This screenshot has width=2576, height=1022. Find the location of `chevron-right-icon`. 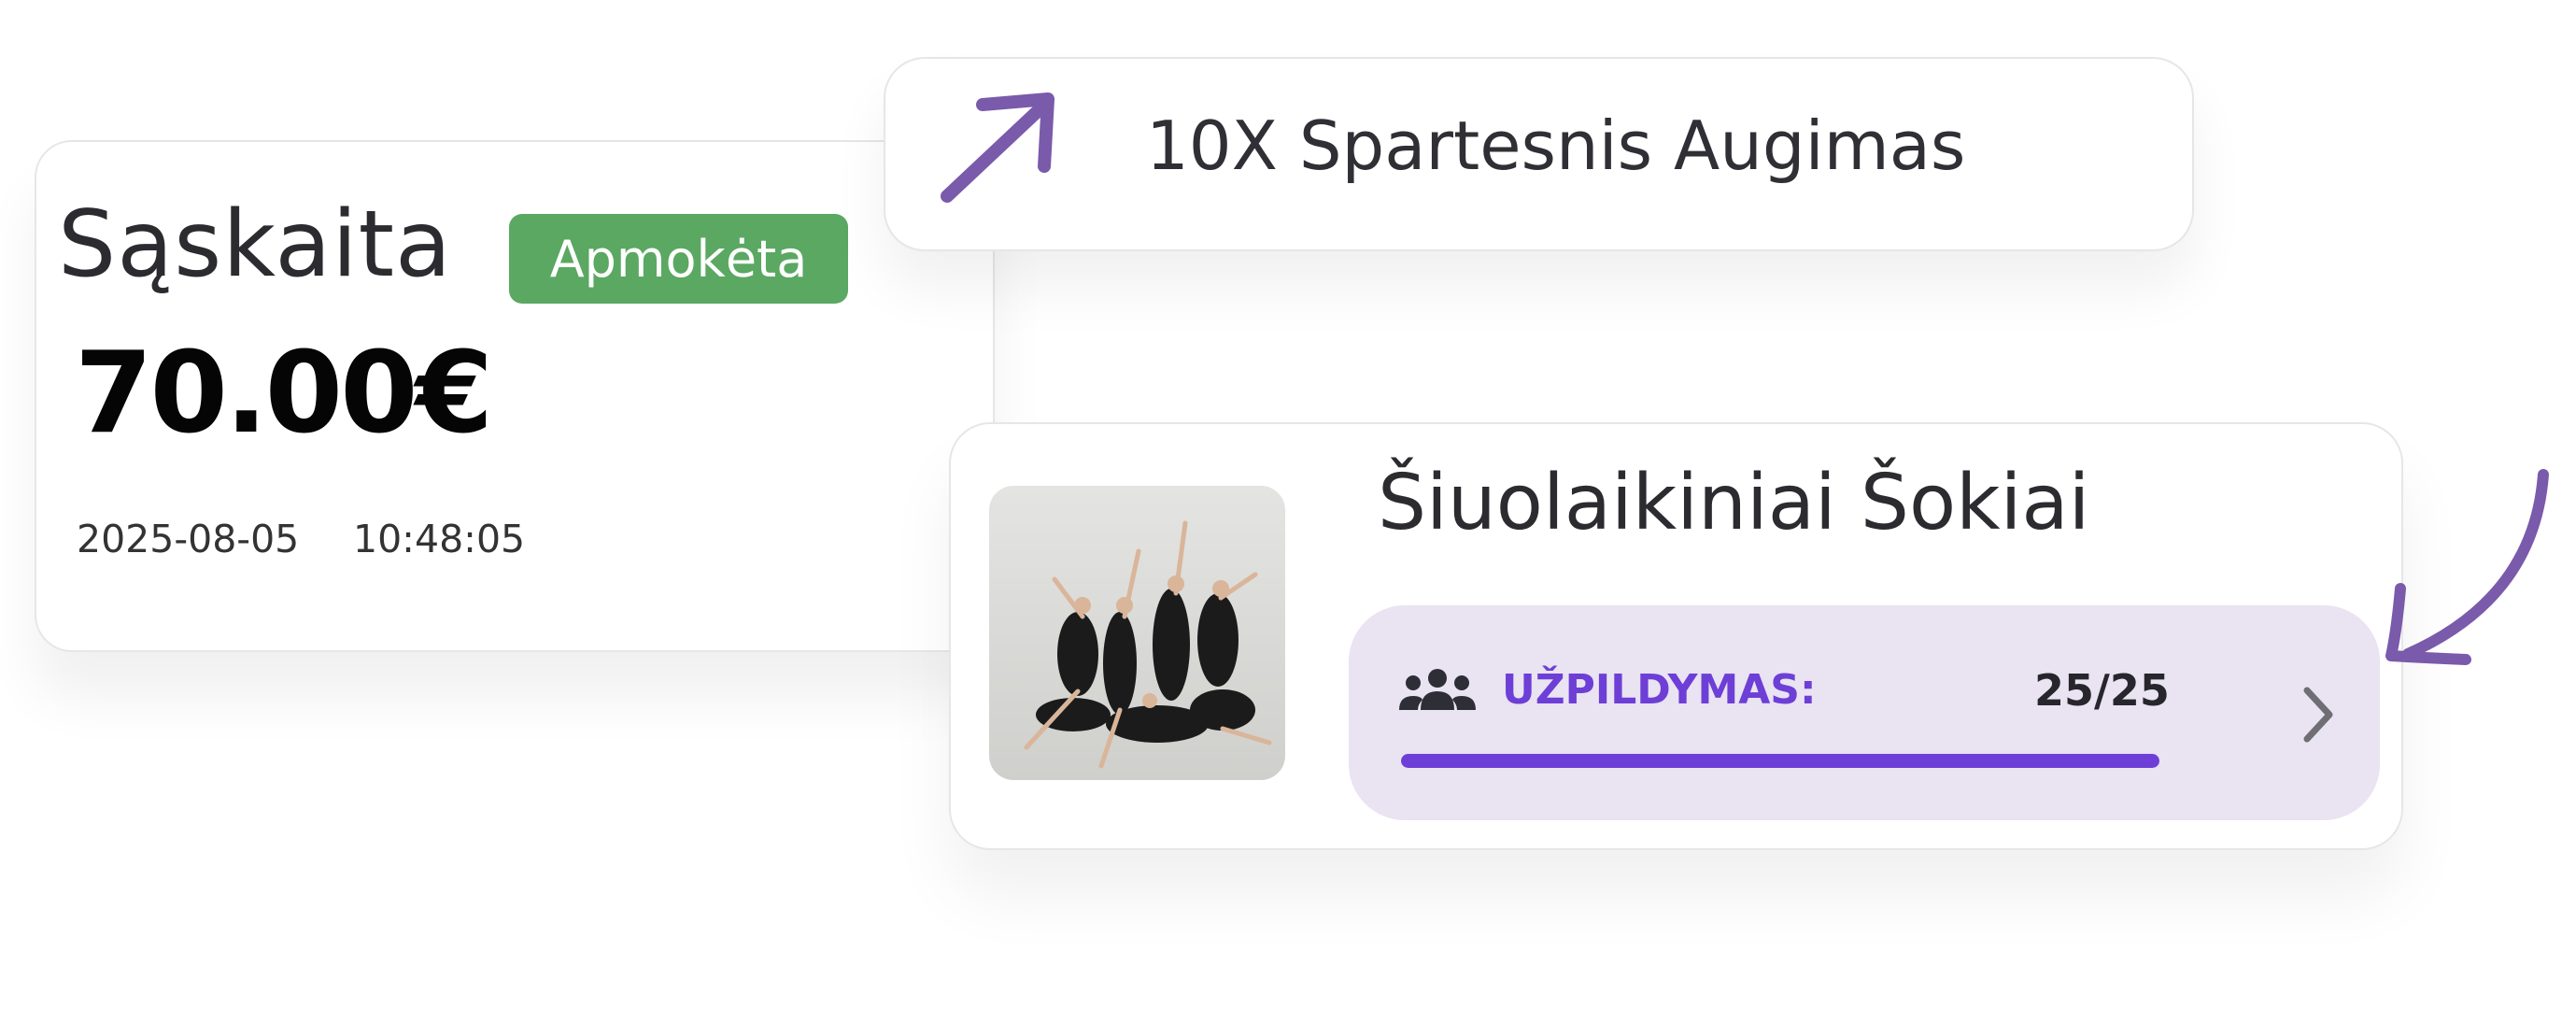

chevron-right-icon is located at coordinates (2318, 715).